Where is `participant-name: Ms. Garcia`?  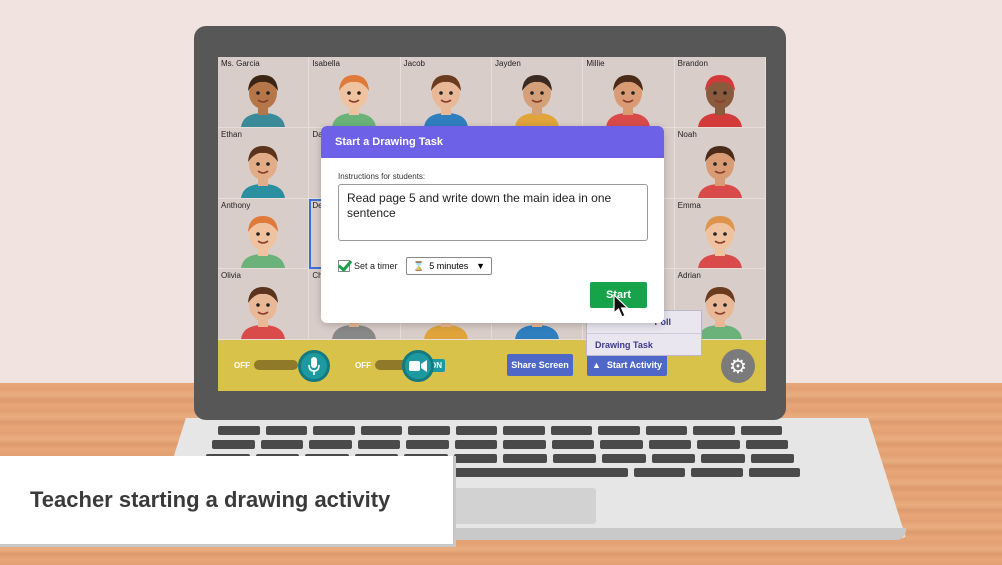 participant-name: Ms. Garcia is located at coordinates (240, 63).